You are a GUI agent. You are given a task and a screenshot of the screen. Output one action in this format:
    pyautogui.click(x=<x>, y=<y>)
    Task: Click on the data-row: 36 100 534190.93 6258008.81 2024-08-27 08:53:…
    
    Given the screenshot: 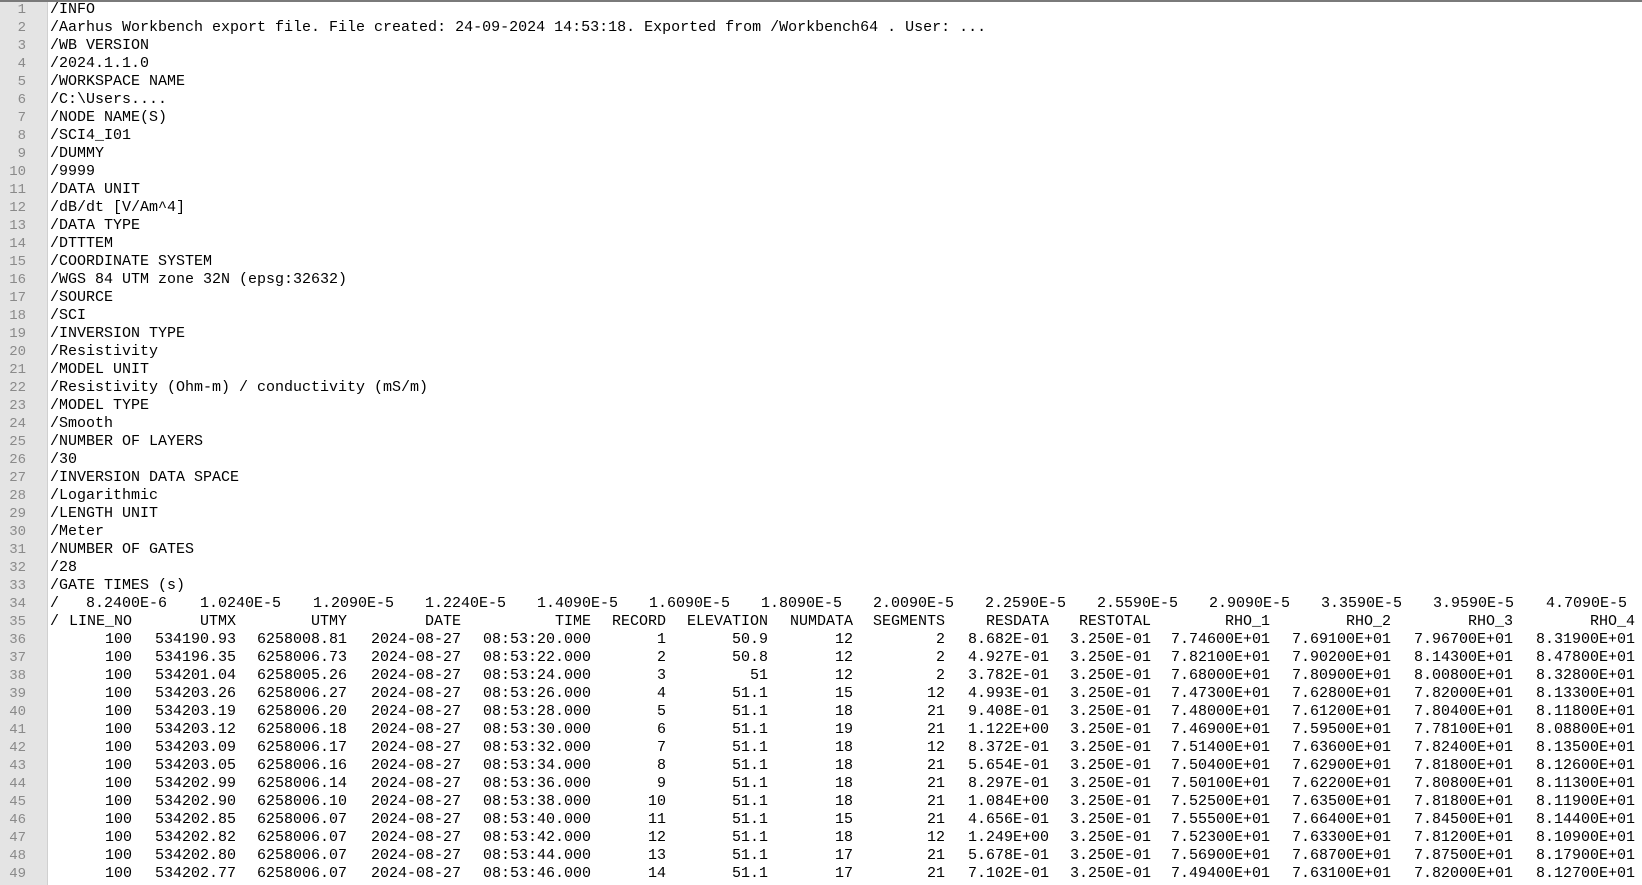 What is the action you would take?
    pyautogui.click(x=821, y=640)
    